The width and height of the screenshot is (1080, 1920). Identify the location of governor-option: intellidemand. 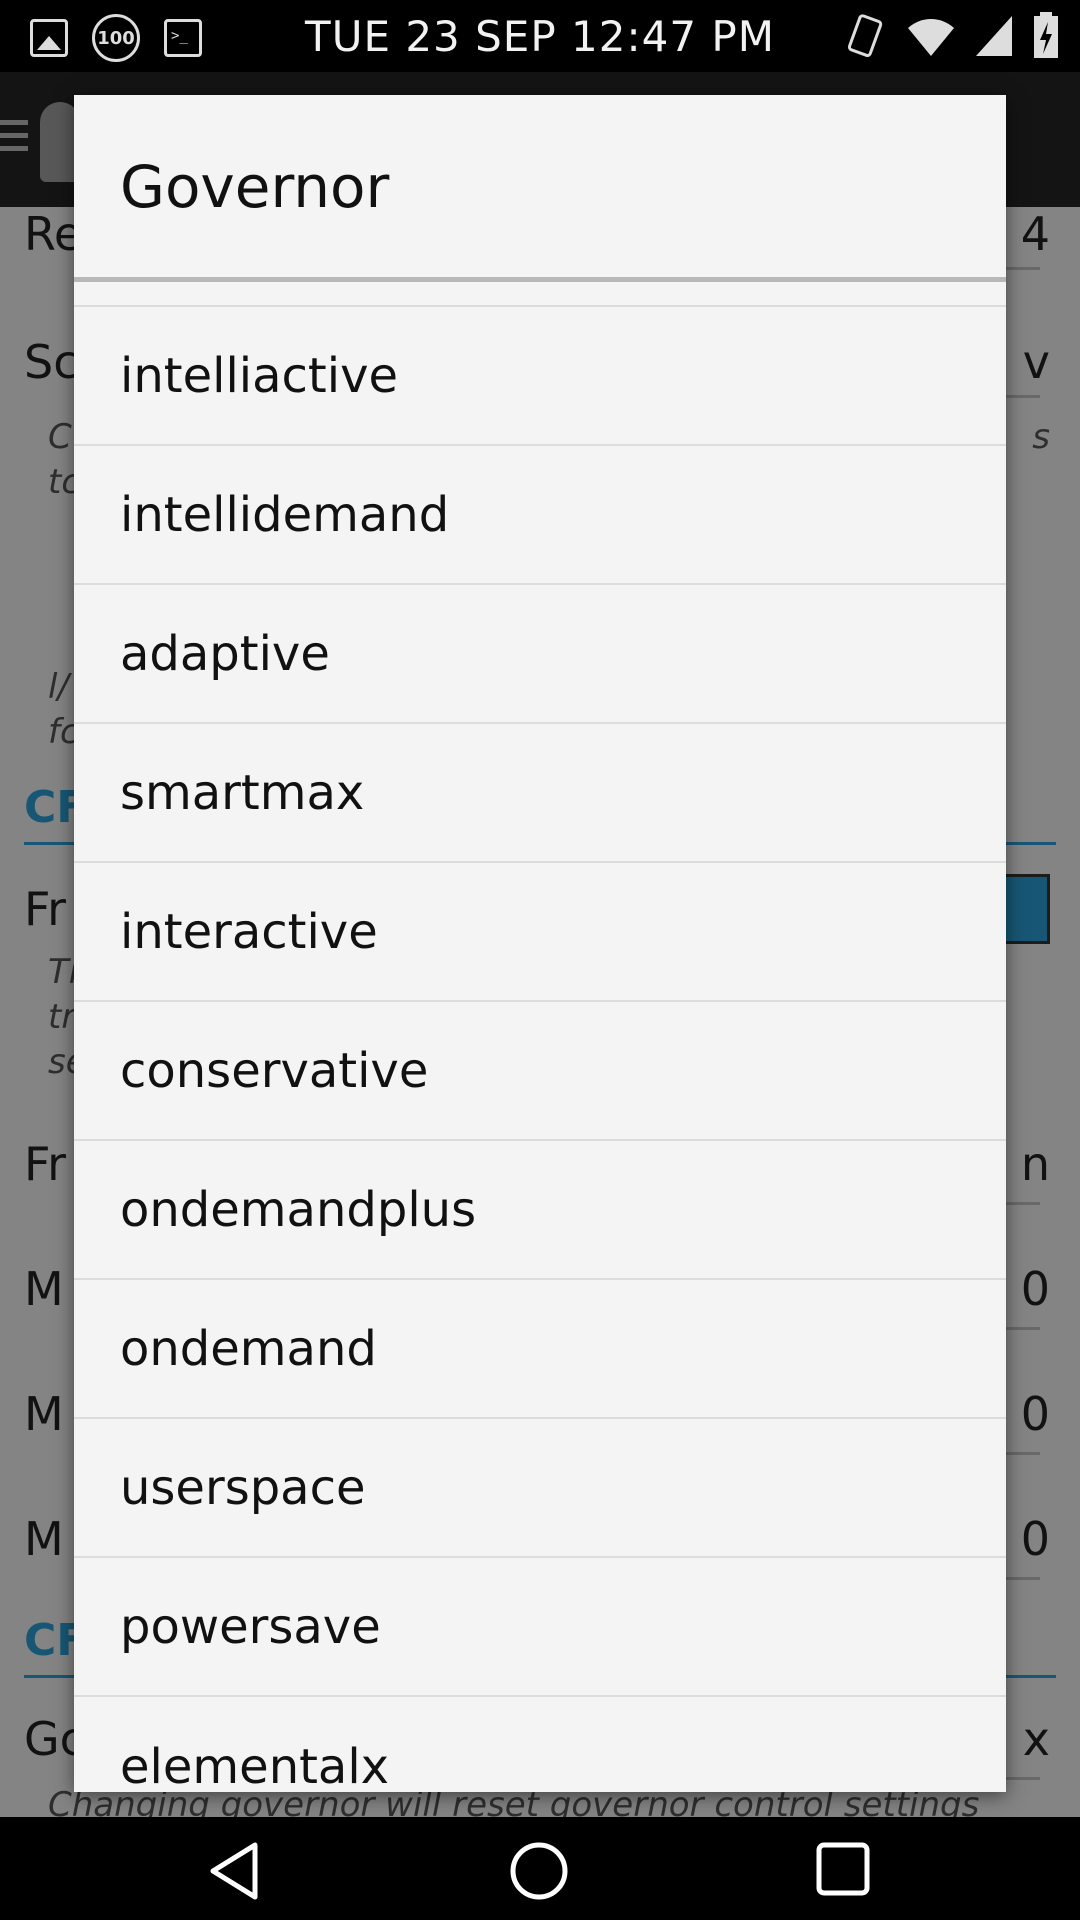
(540, 515).